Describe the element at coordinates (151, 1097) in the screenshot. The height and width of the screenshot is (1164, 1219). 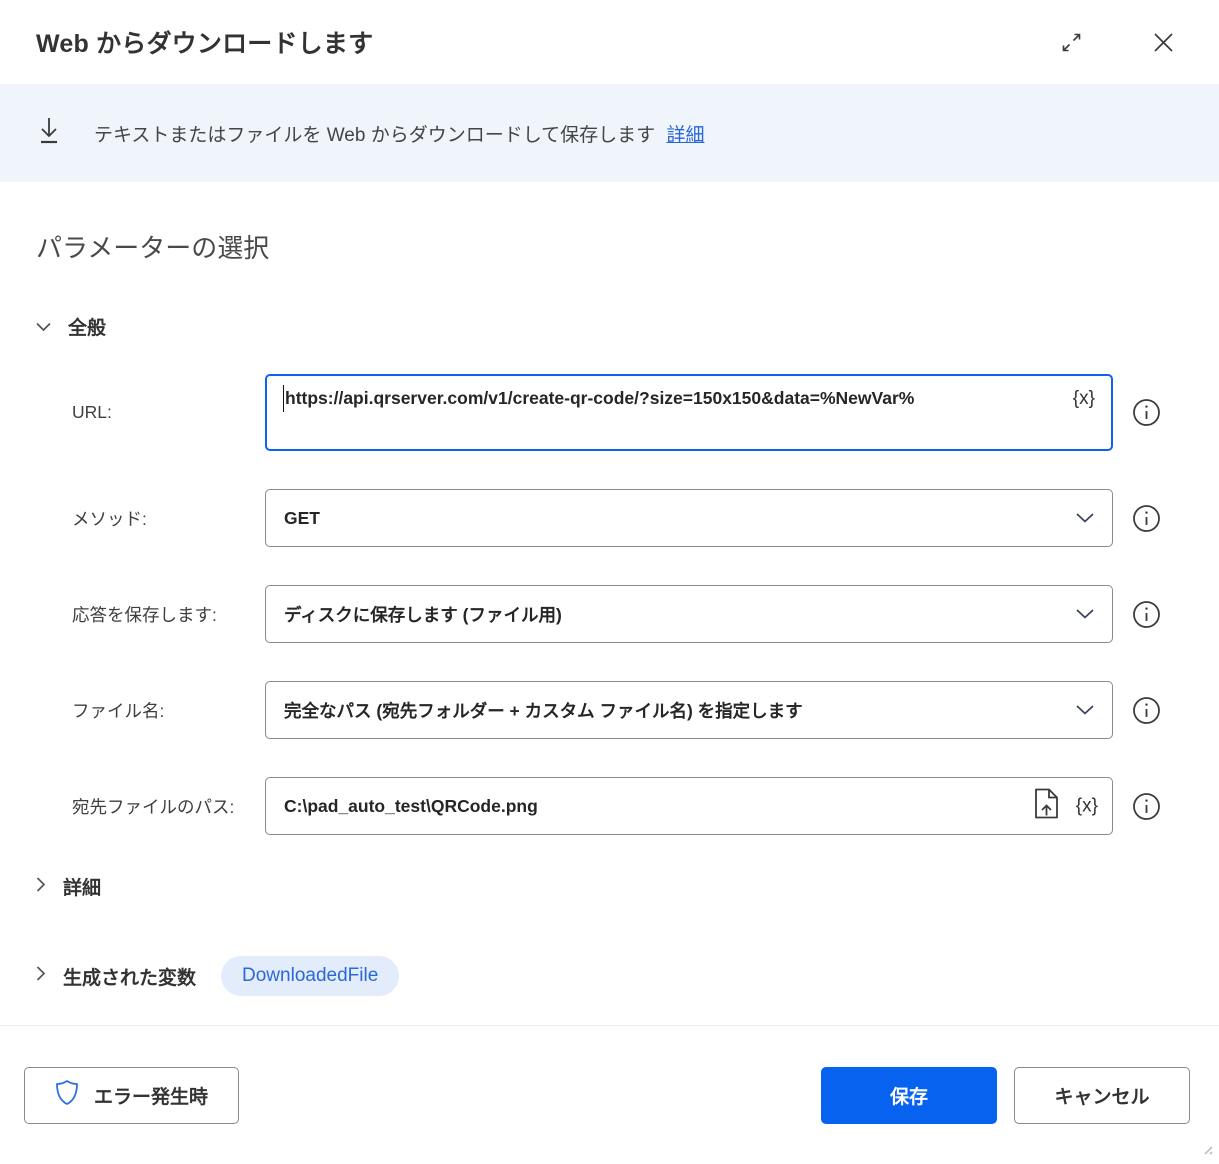
I see `on-error-label: エラー発生時` at that location.